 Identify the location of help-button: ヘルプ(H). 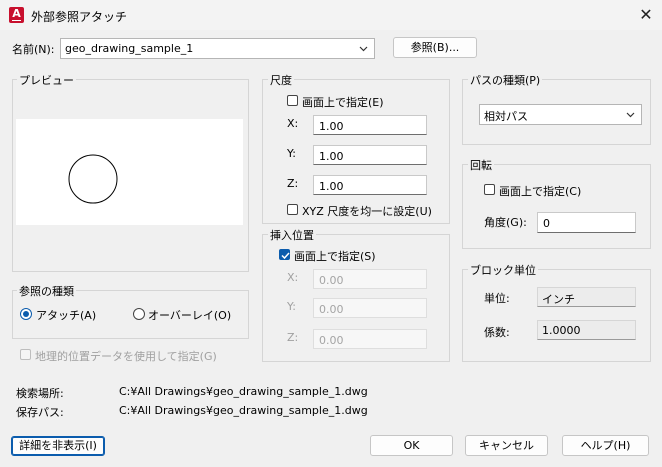
(605, 445).